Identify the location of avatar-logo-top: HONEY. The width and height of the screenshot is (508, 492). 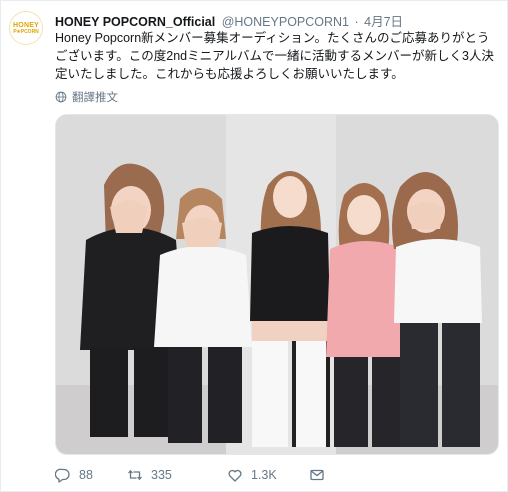
(26, 25).